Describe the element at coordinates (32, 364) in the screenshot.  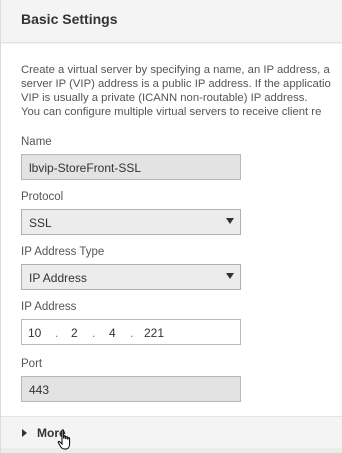
I see `port-label: Port` at that location.